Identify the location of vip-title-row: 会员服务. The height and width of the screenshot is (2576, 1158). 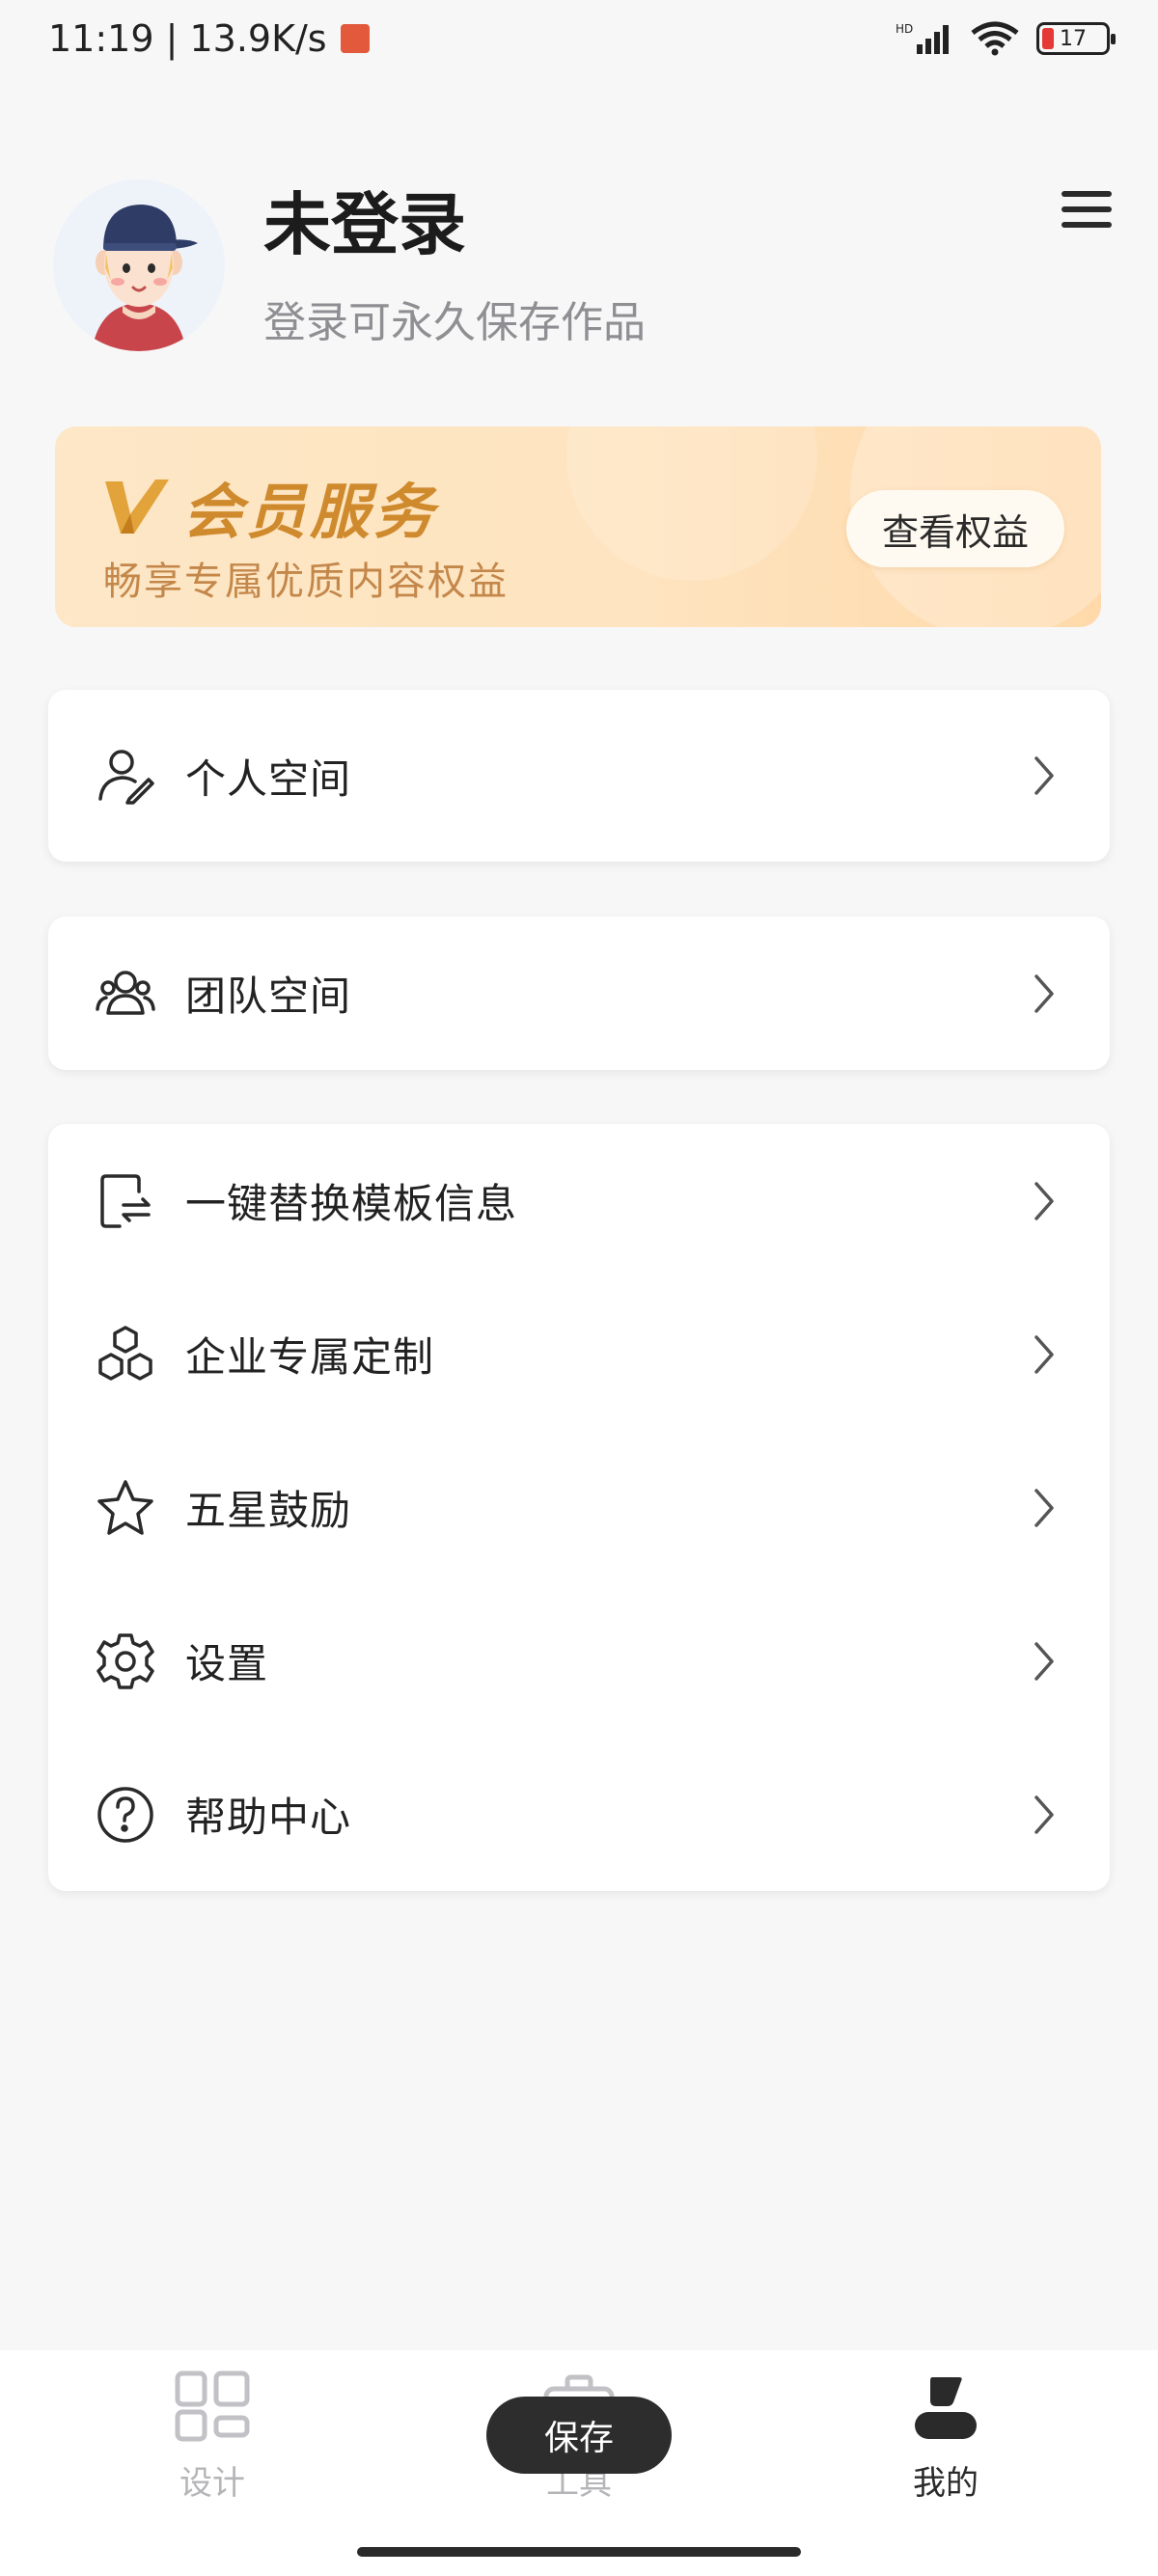
(269, 506).